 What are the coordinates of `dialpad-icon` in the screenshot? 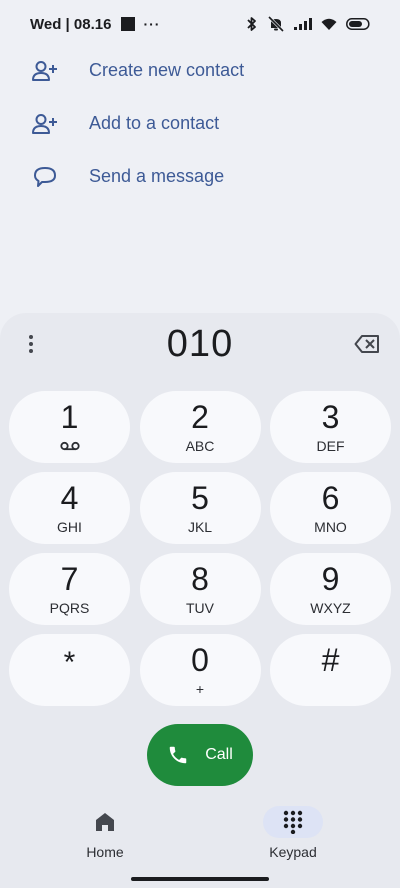 It's located at (293, 822).